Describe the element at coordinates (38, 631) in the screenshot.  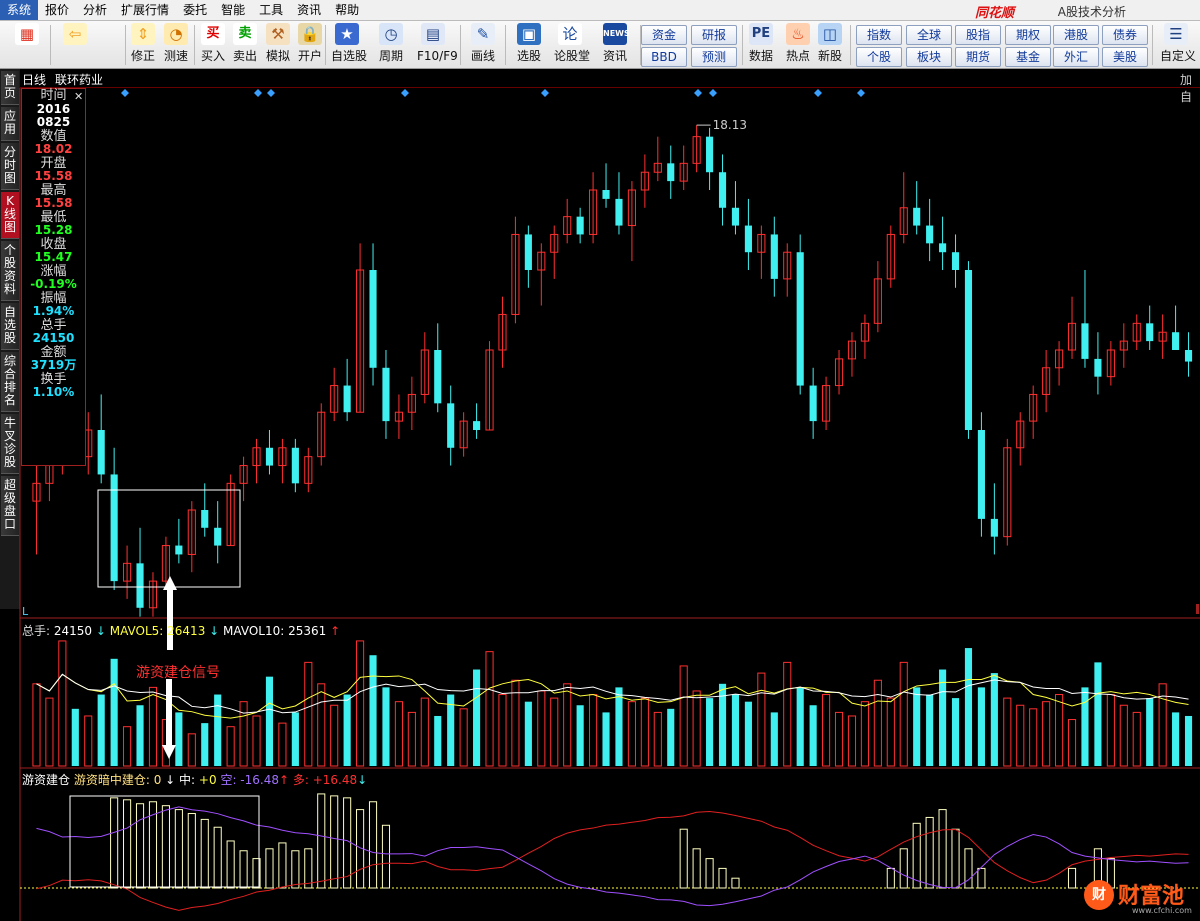
I see `vol-label: 总手:` at that location.